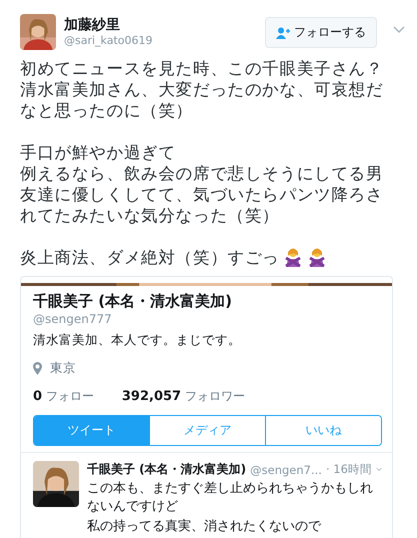  Describe the element at coordinates (202, 89) in the screenshot. I see `tweet-text: 初めてニュースを見た時、この千眼美子さん？清水富美加さん、大変だったのかな、可哀想だなと思ったのに（笑）` at that location.